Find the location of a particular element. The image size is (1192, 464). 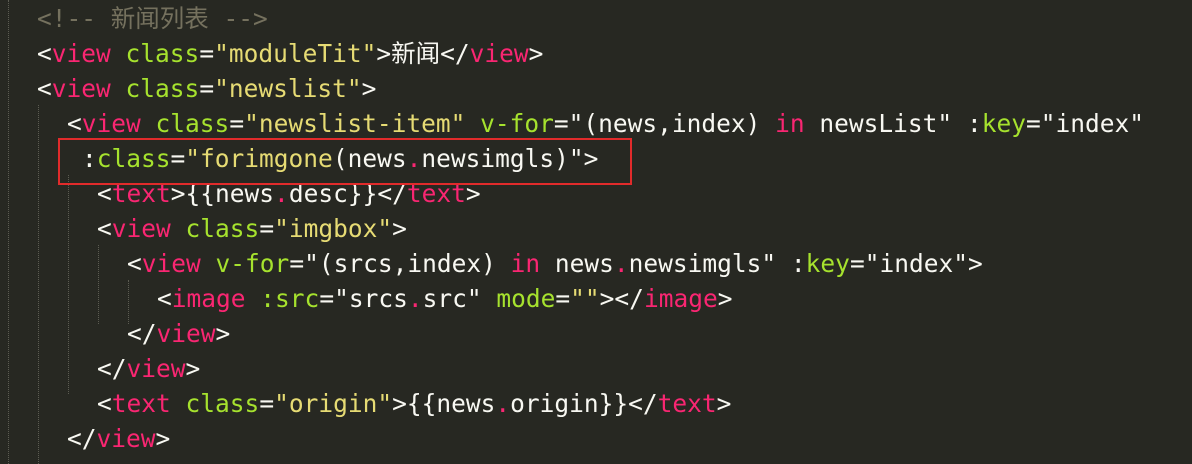

code-line: <view class="newslist"> is located at coordinates (206, 88).